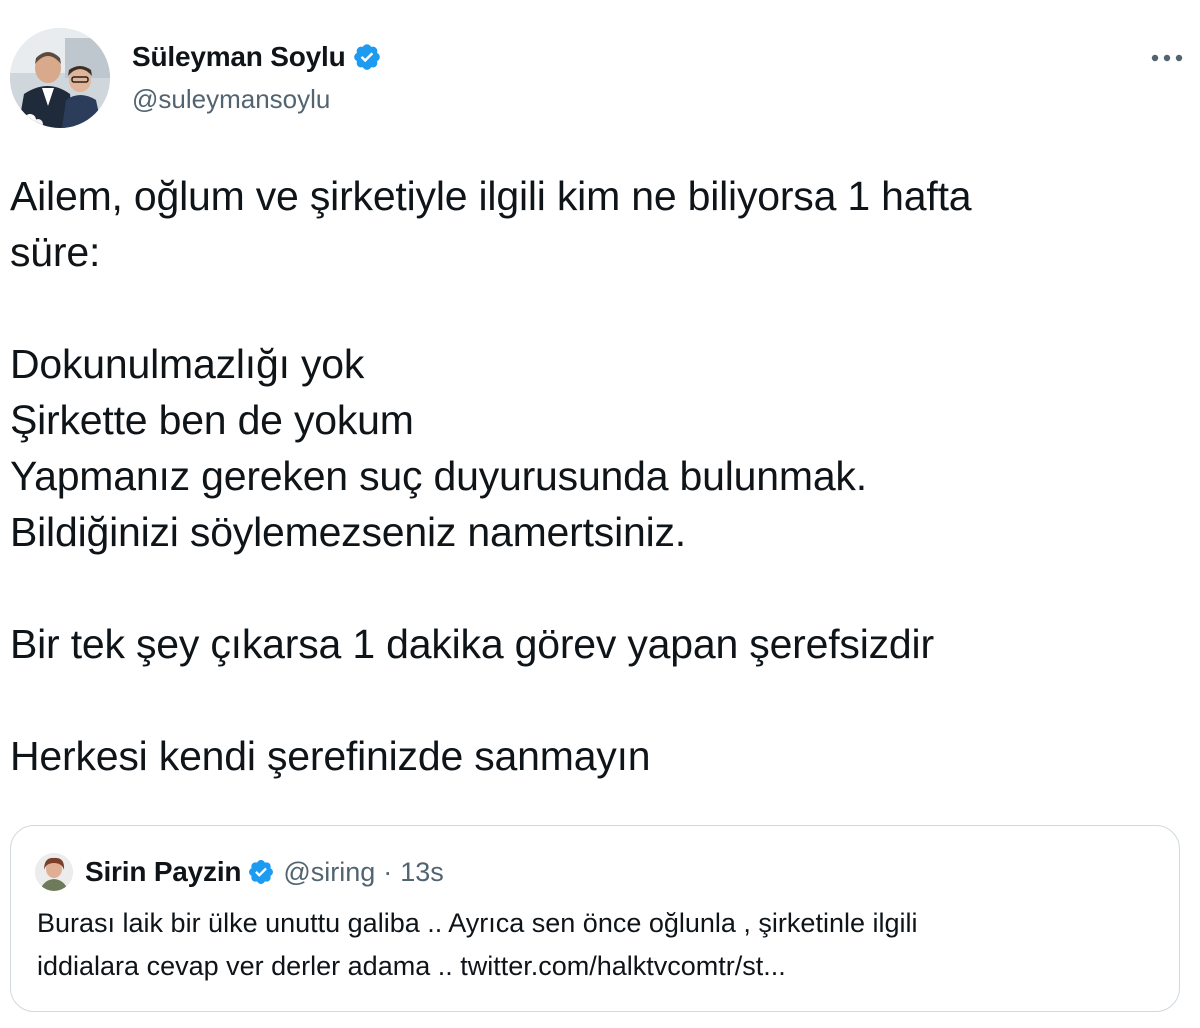  What do you see at coordinates (212, 420) in the screenshot?
I see `tweet-text-line: Şirkette ben de yokum` at bounding box center [212, 420].